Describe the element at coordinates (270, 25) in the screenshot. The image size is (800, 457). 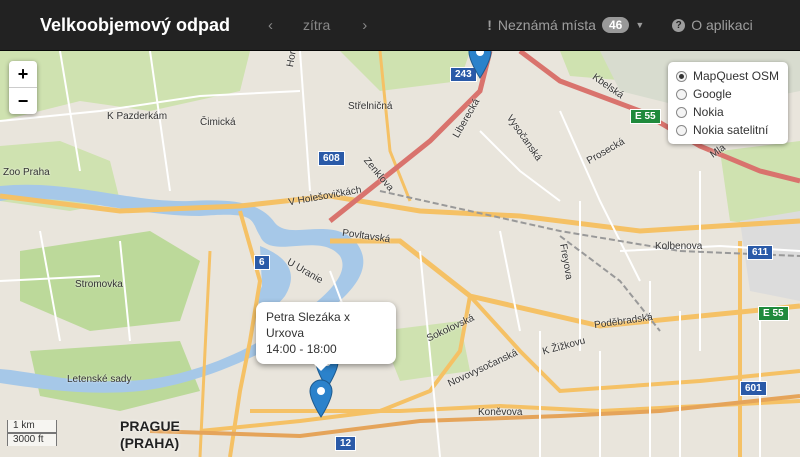
I see `previous-day-button: ‹` at that location.